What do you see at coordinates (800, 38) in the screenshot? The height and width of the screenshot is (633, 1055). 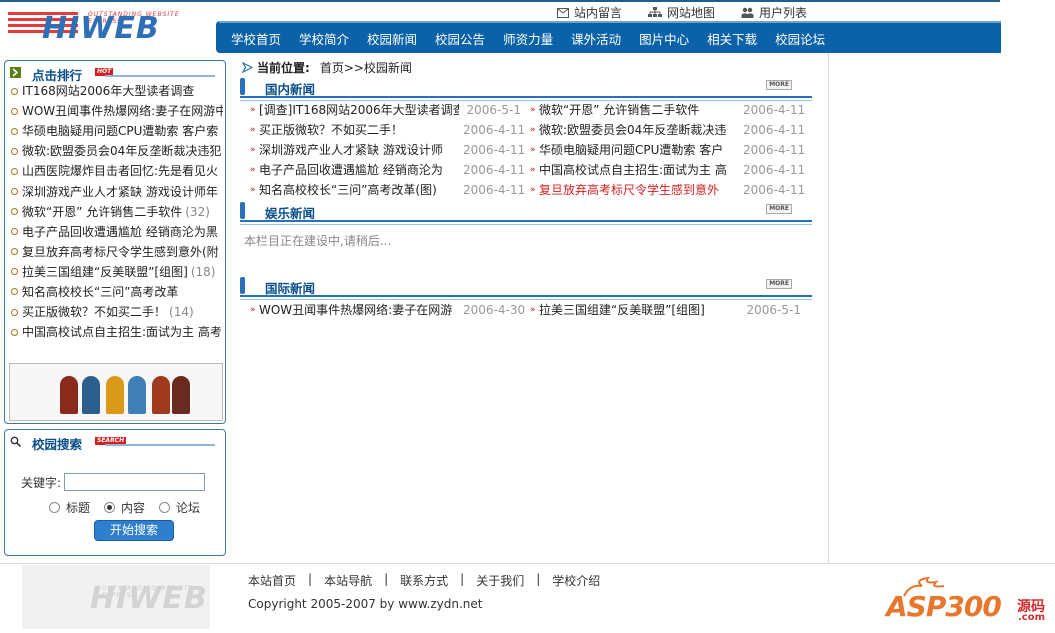 I see `nav-forum: 校园论坛` at bounding box center [800, 38].